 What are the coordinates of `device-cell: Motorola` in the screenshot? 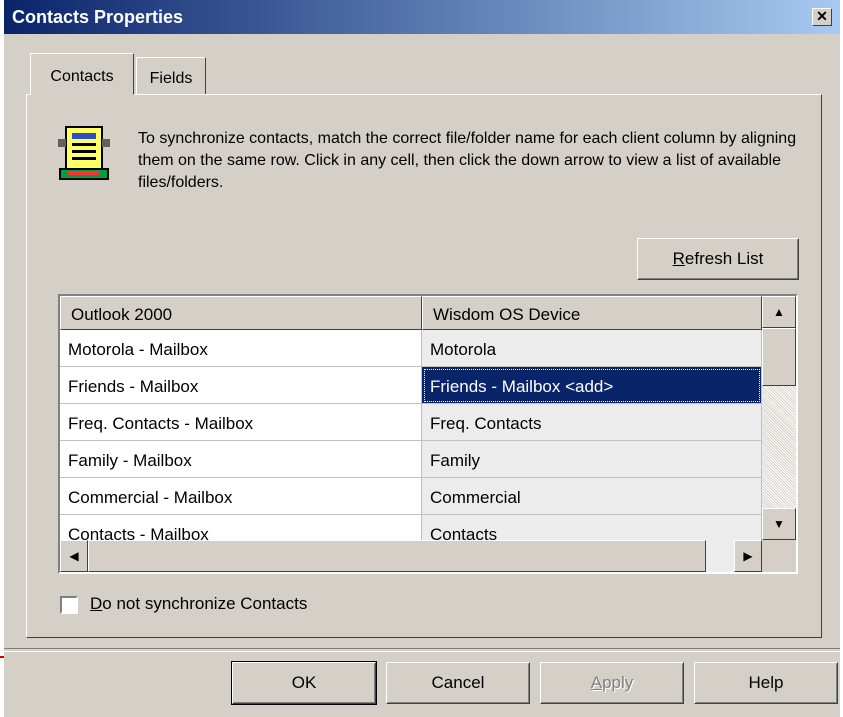 It's located at (592, 348).